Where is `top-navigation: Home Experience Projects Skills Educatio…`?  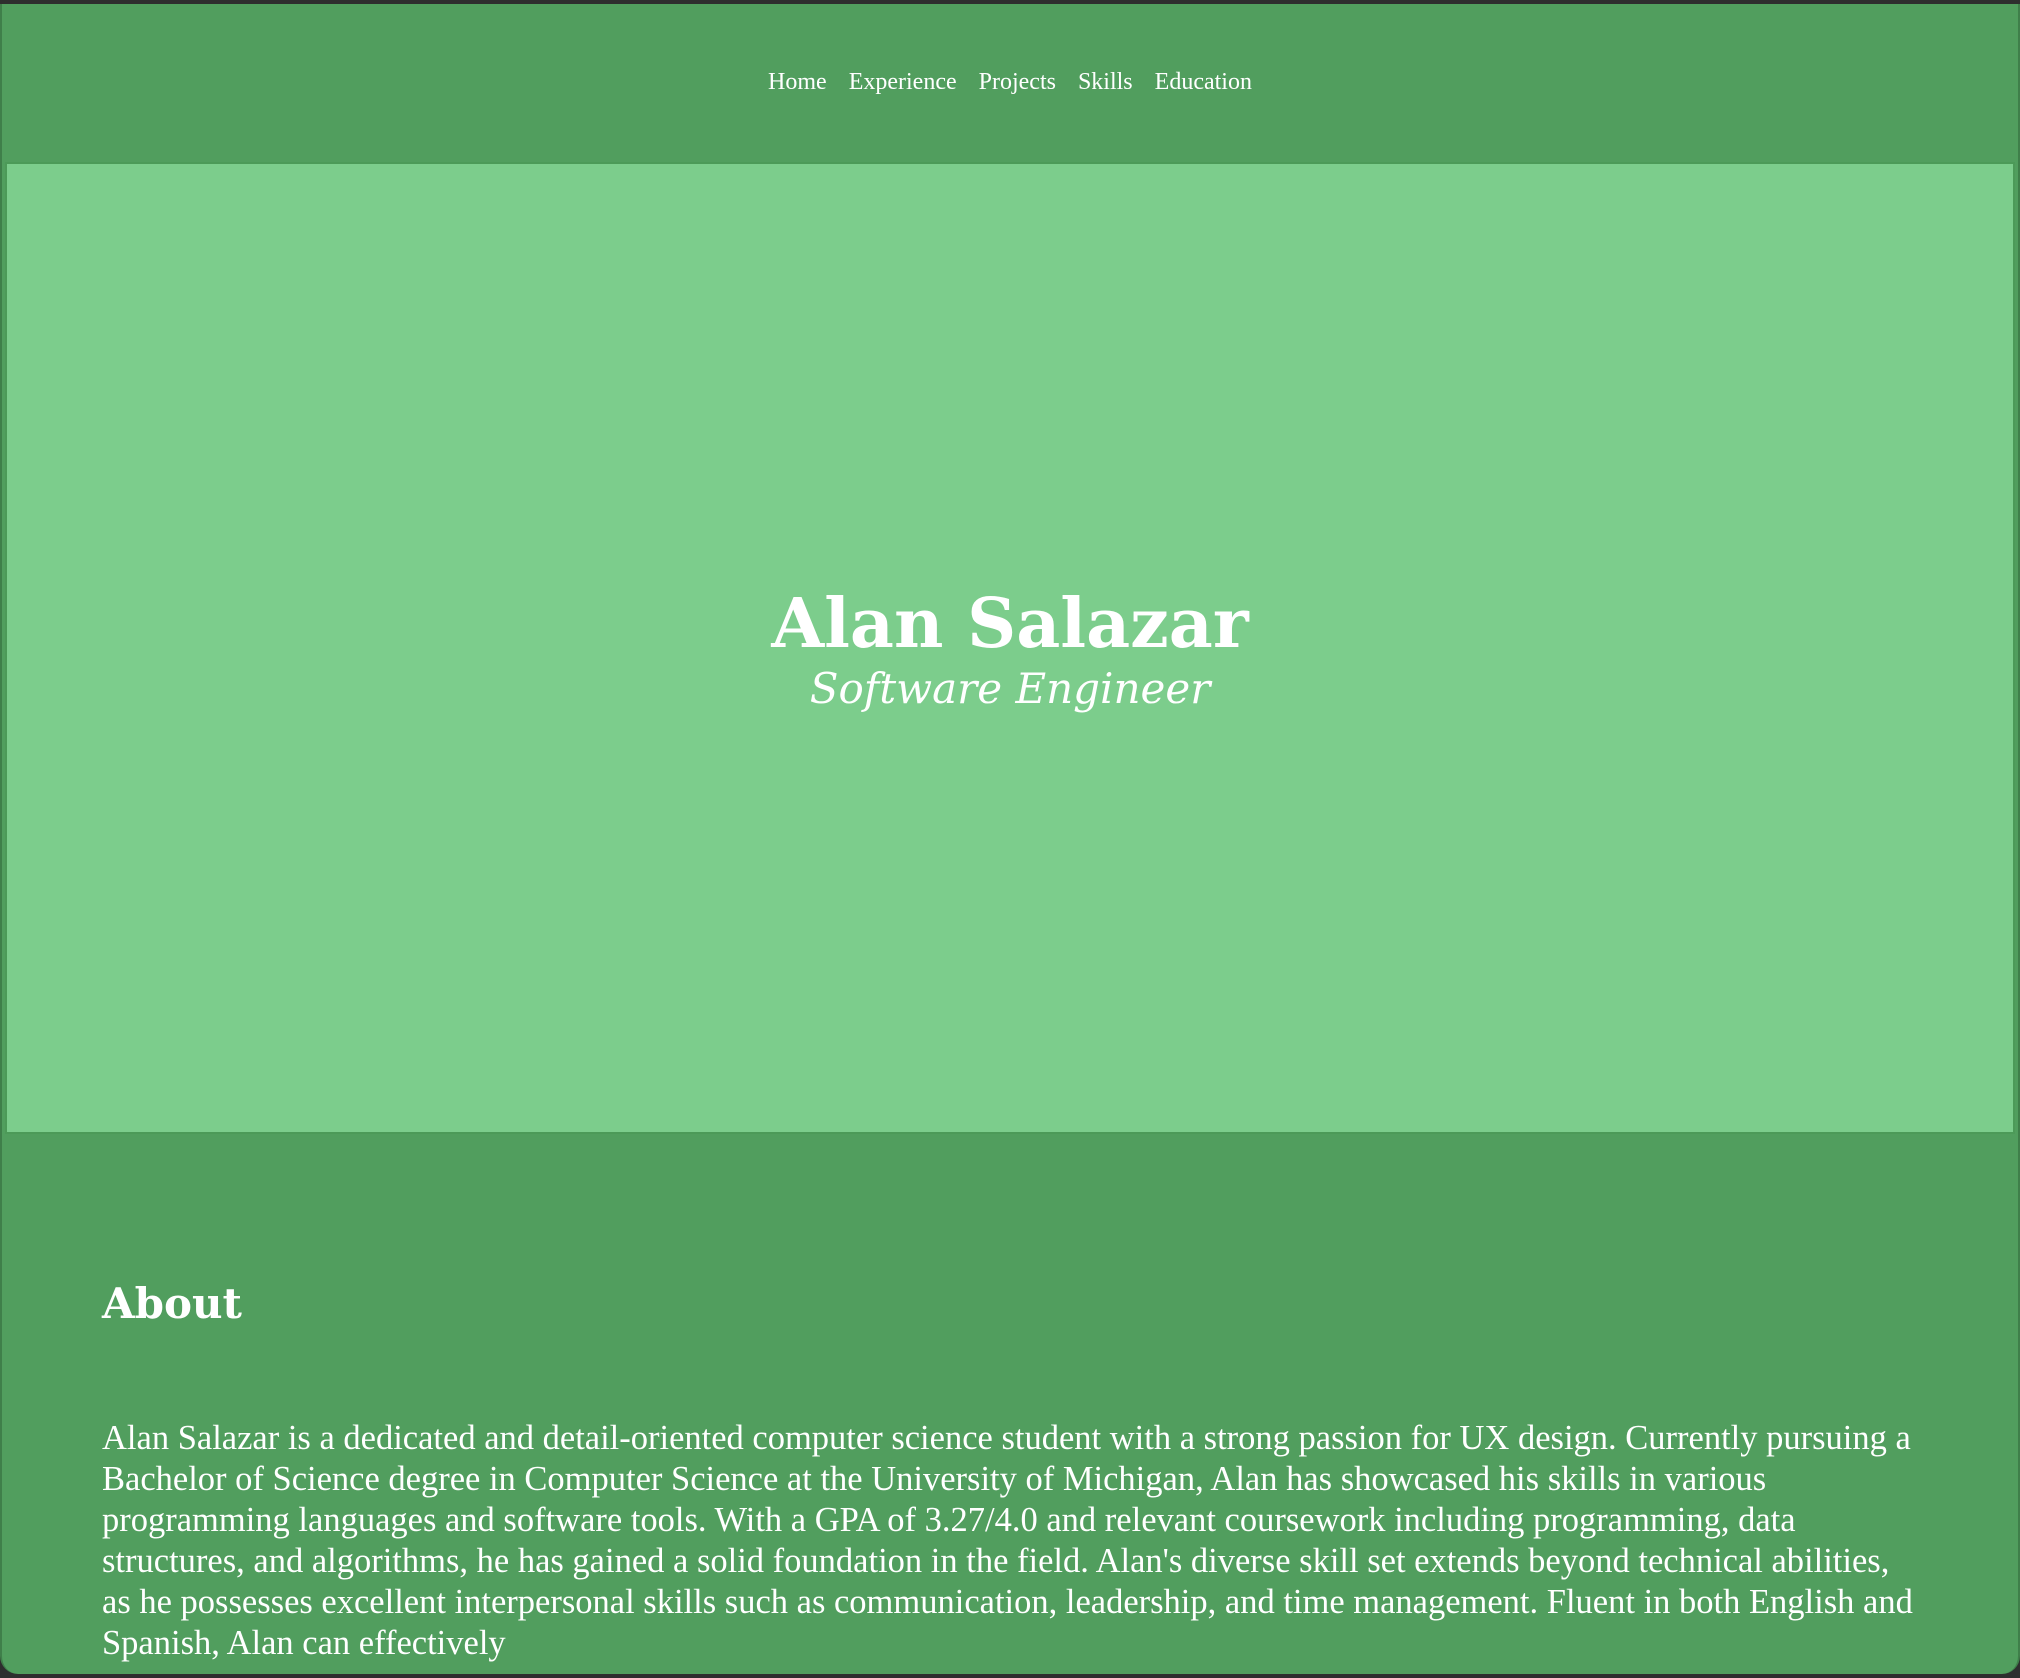 top-navigation: Home Experience Projects Skills Educatio… is located at coordinates (1010, 82).